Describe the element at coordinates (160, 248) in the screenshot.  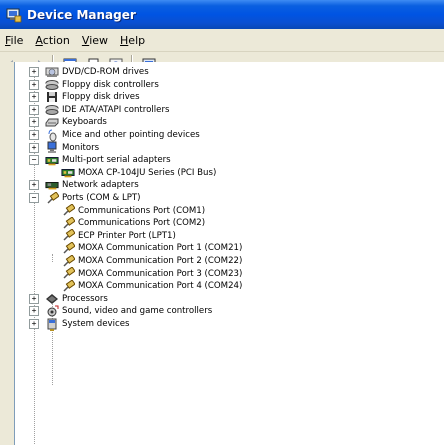
I see `tree-device-label: MOXA Communication Port 1 (COM21)` at that location.